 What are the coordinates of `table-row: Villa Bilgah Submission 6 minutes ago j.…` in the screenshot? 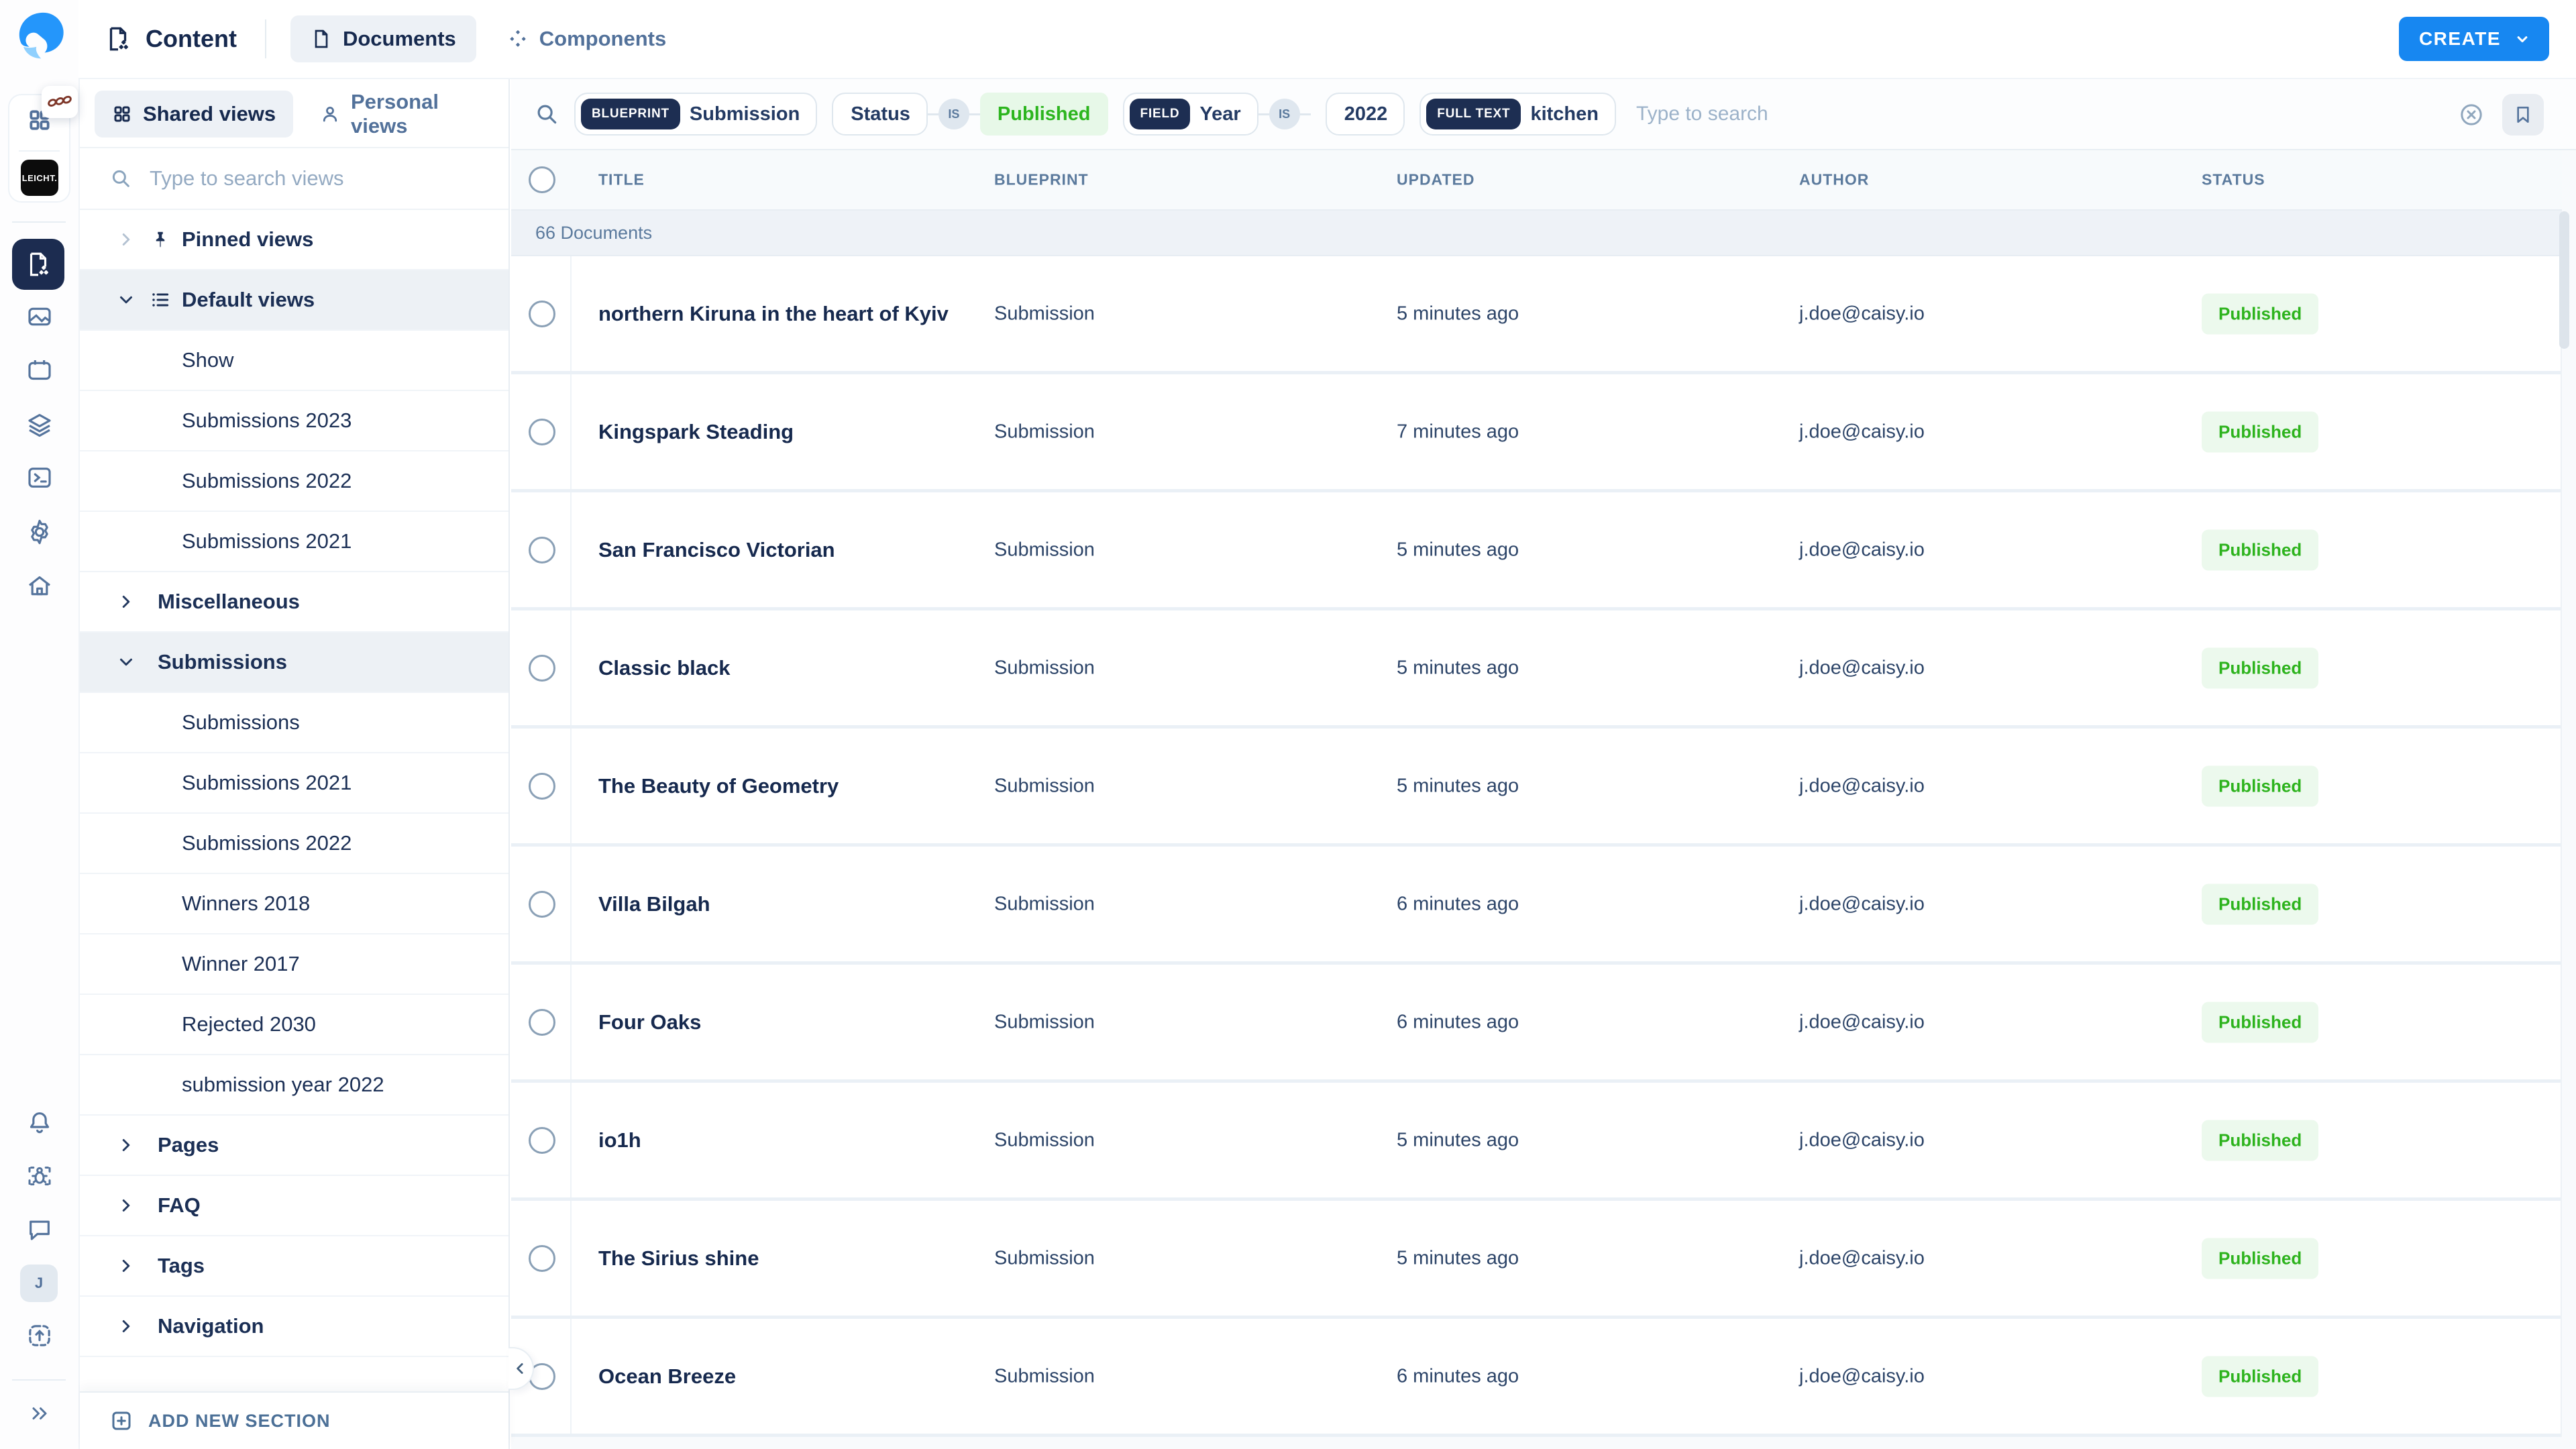 It's located at (1536, 906).